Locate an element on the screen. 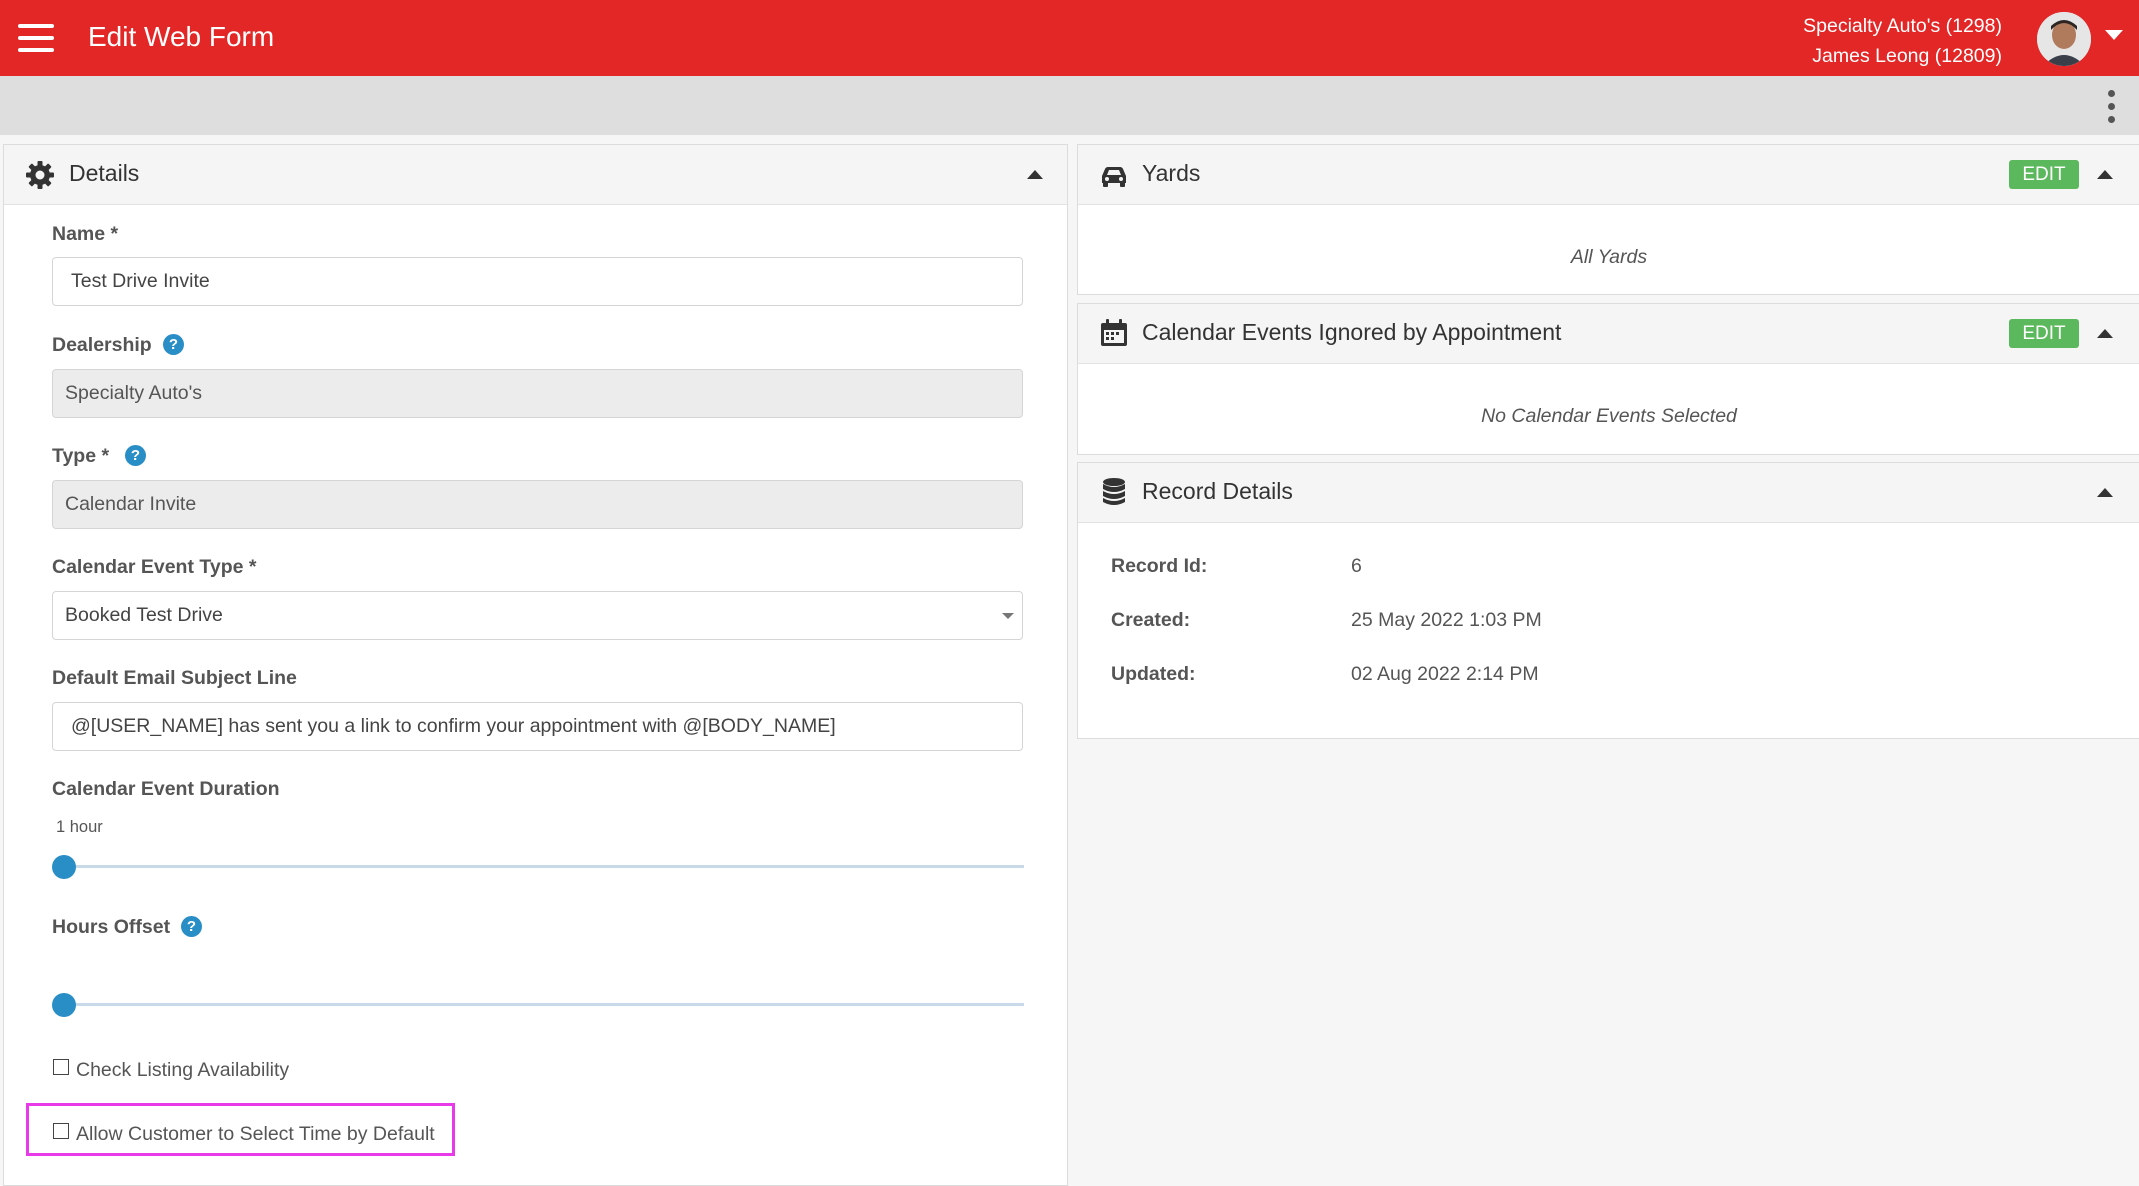  record-details-panel-header: Record Details is located at coordinates (1608, 493).